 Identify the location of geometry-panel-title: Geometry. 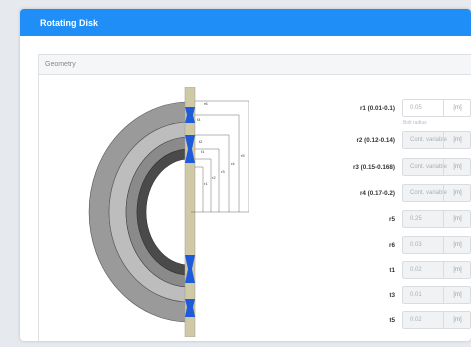
(60, 64).